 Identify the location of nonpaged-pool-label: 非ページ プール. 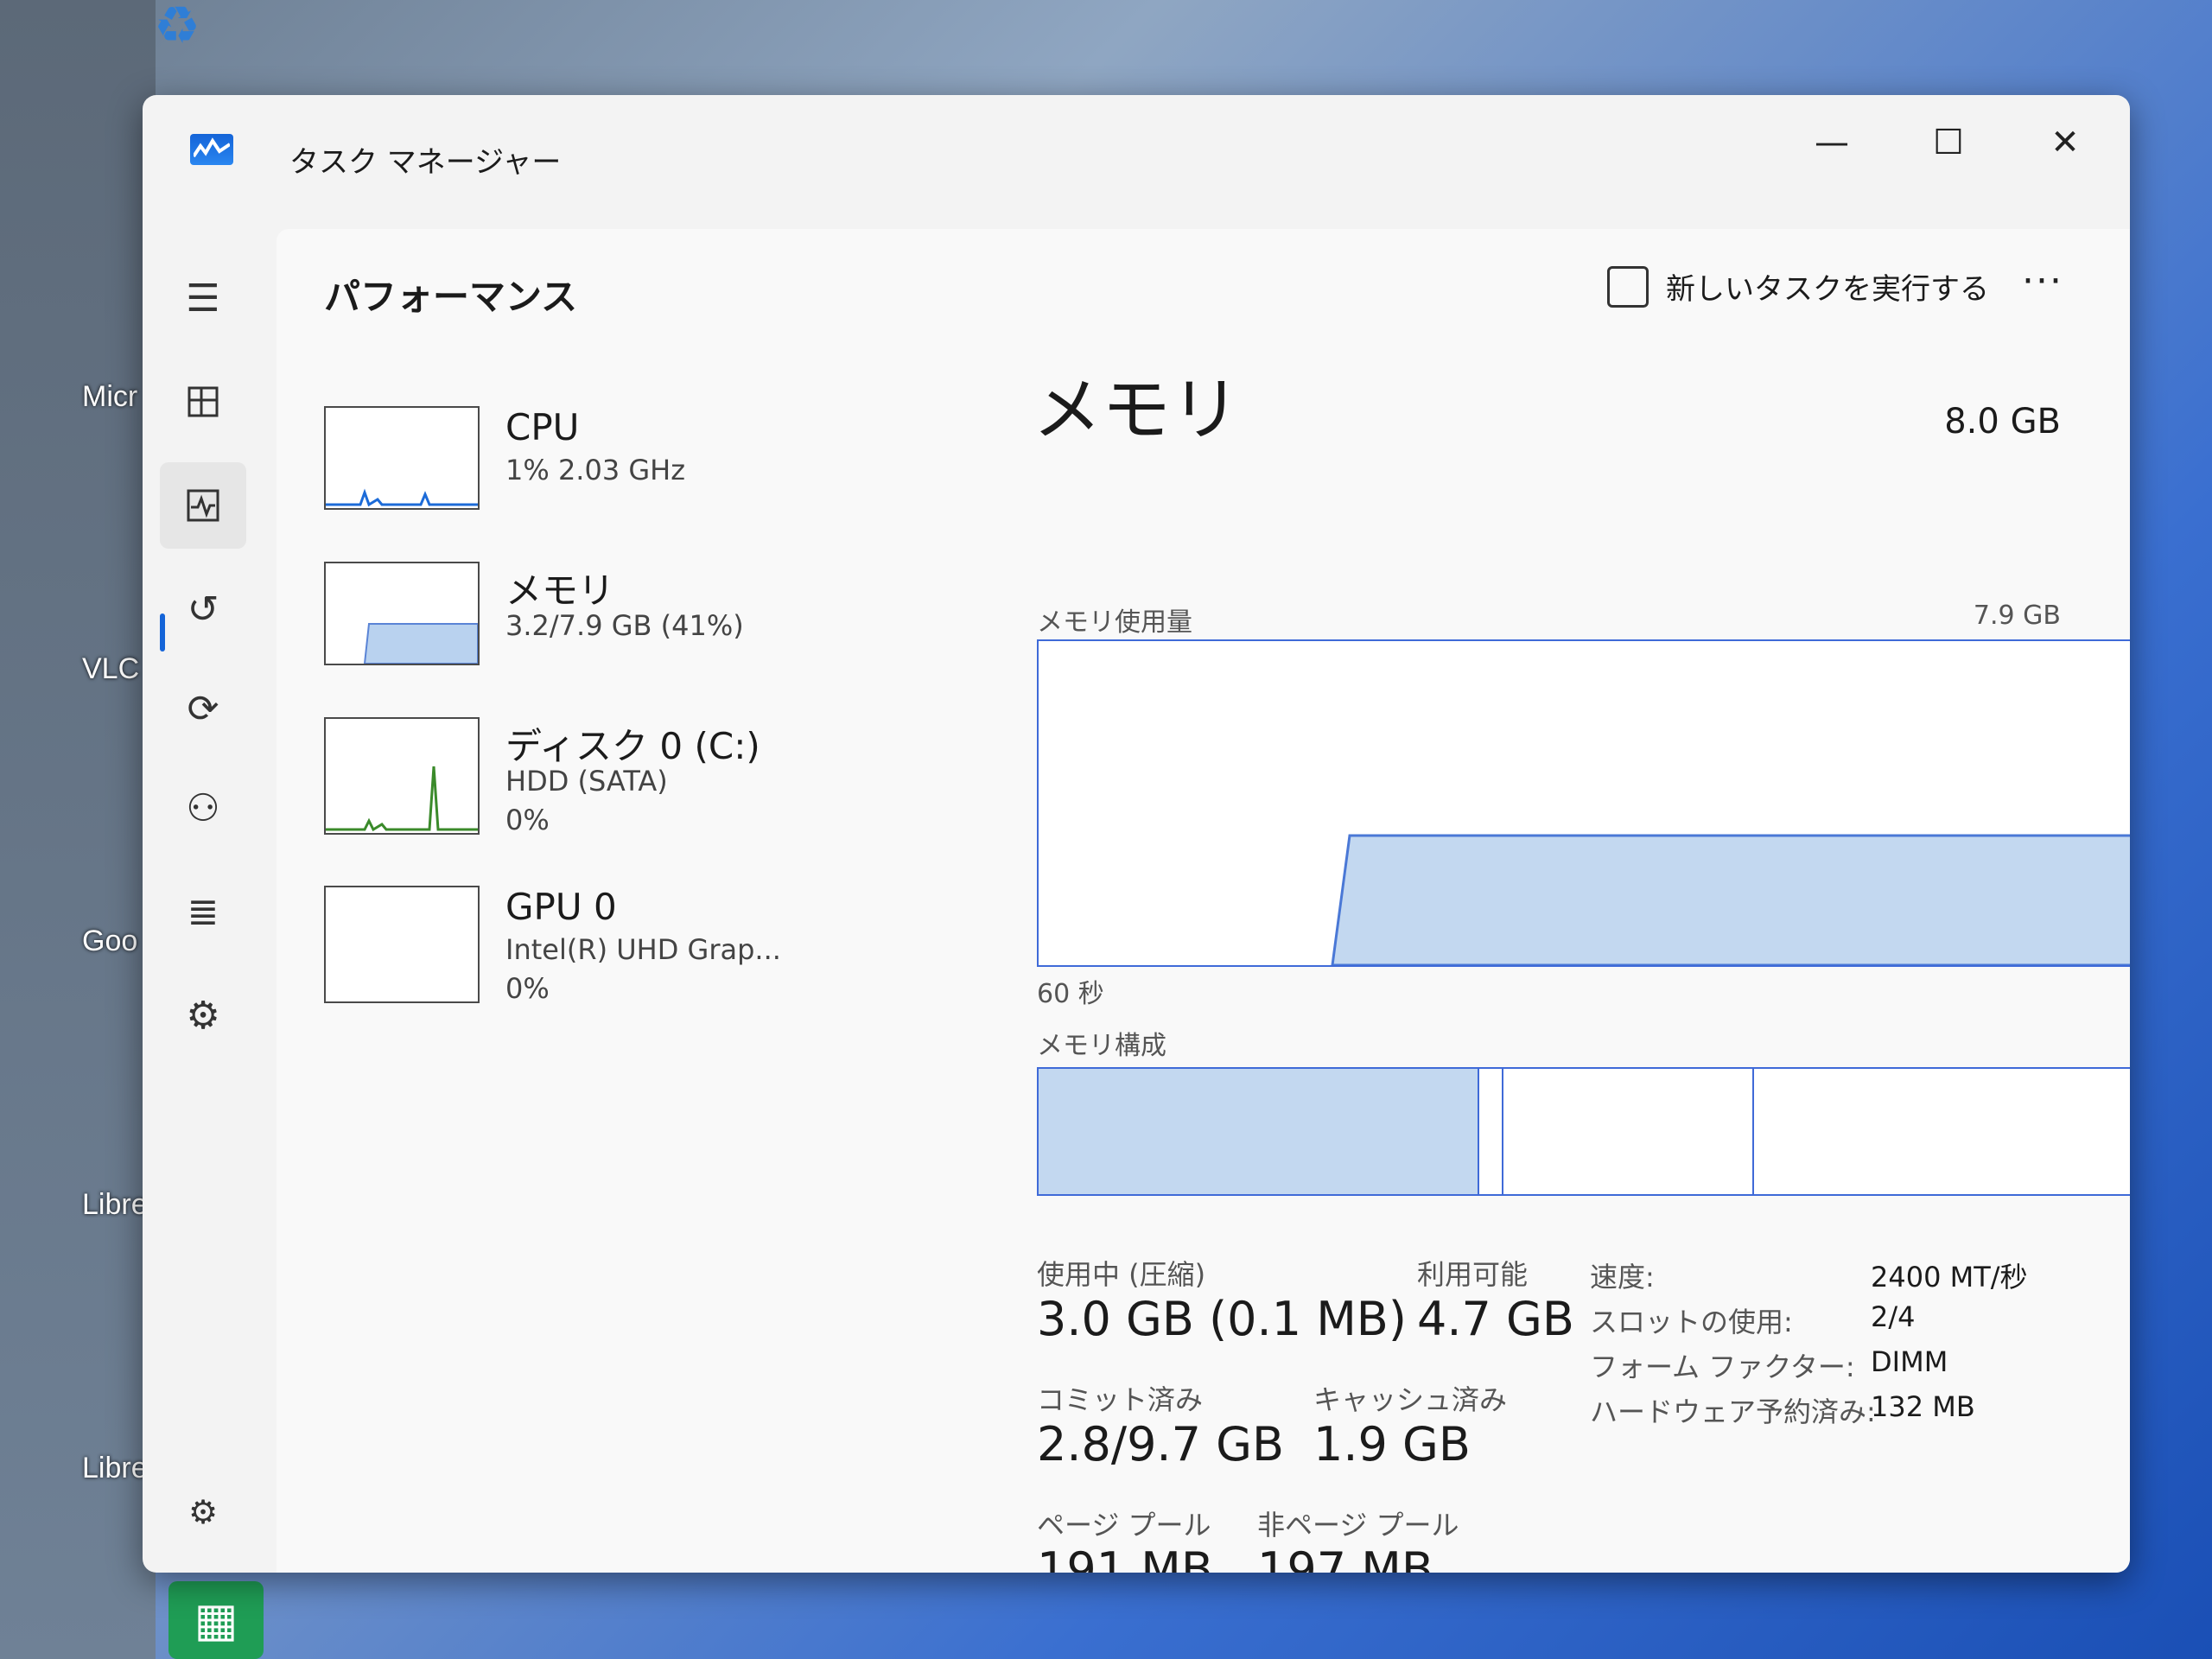
(1358, 1525).